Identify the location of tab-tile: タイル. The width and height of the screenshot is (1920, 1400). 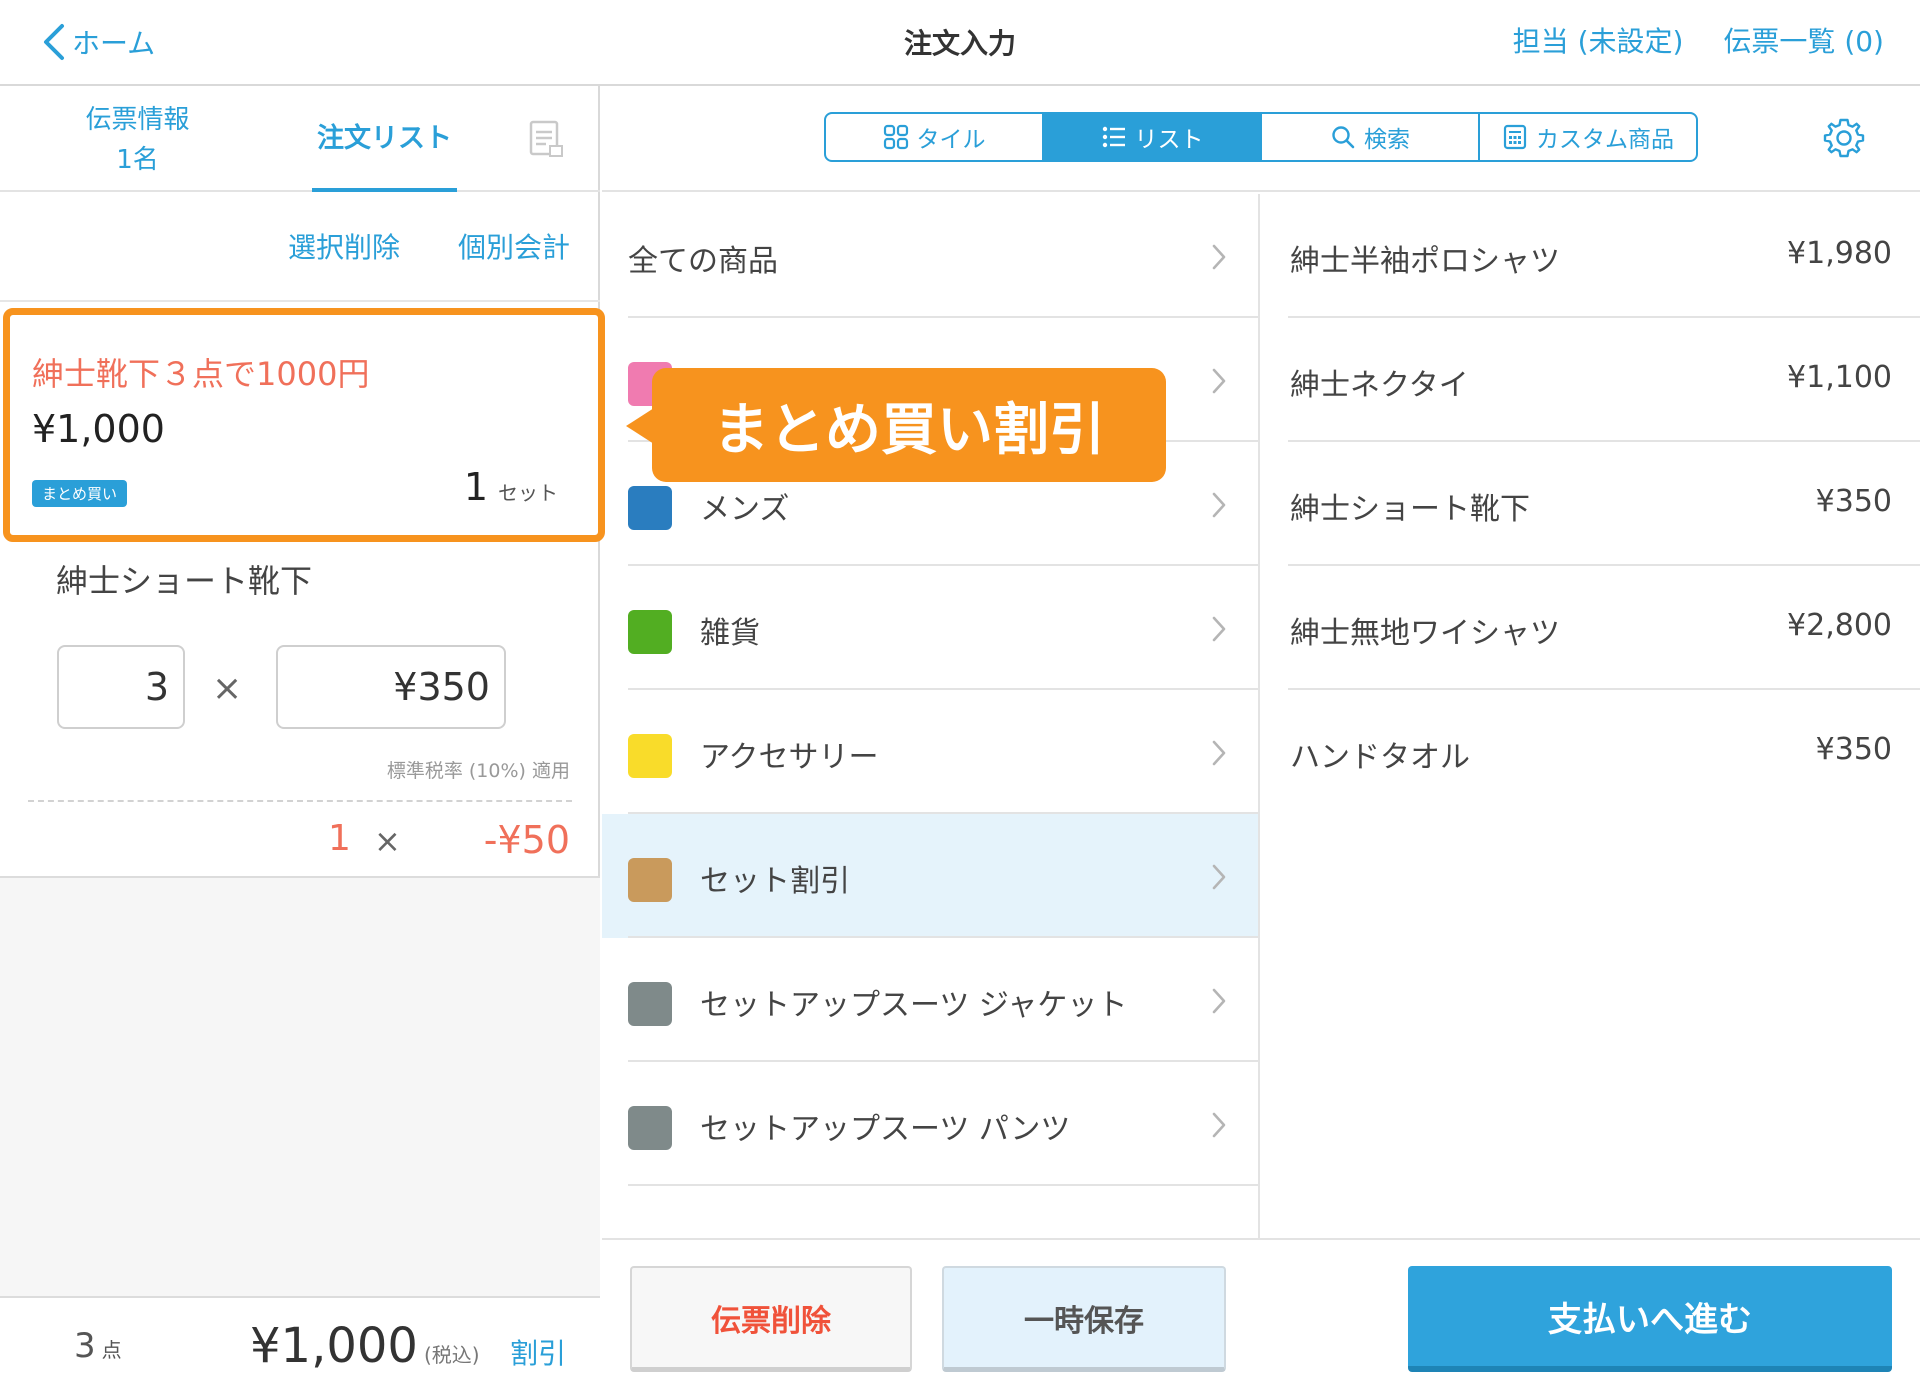
(935, 137).